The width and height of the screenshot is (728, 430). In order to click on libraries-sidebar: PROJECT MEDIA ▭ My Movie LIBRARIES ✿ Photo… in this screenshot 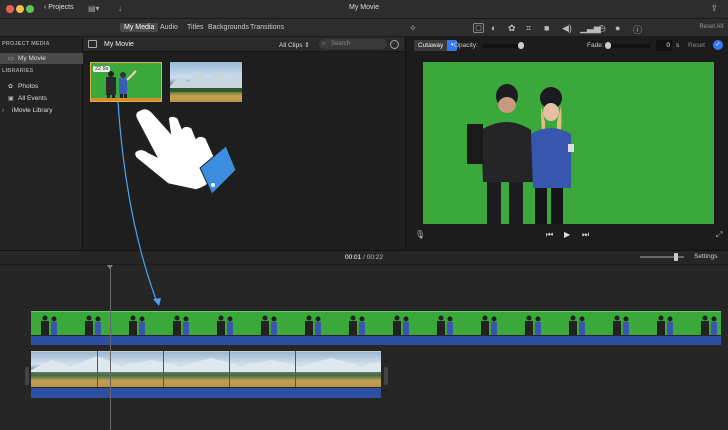, I will do `click(41, 143)`.